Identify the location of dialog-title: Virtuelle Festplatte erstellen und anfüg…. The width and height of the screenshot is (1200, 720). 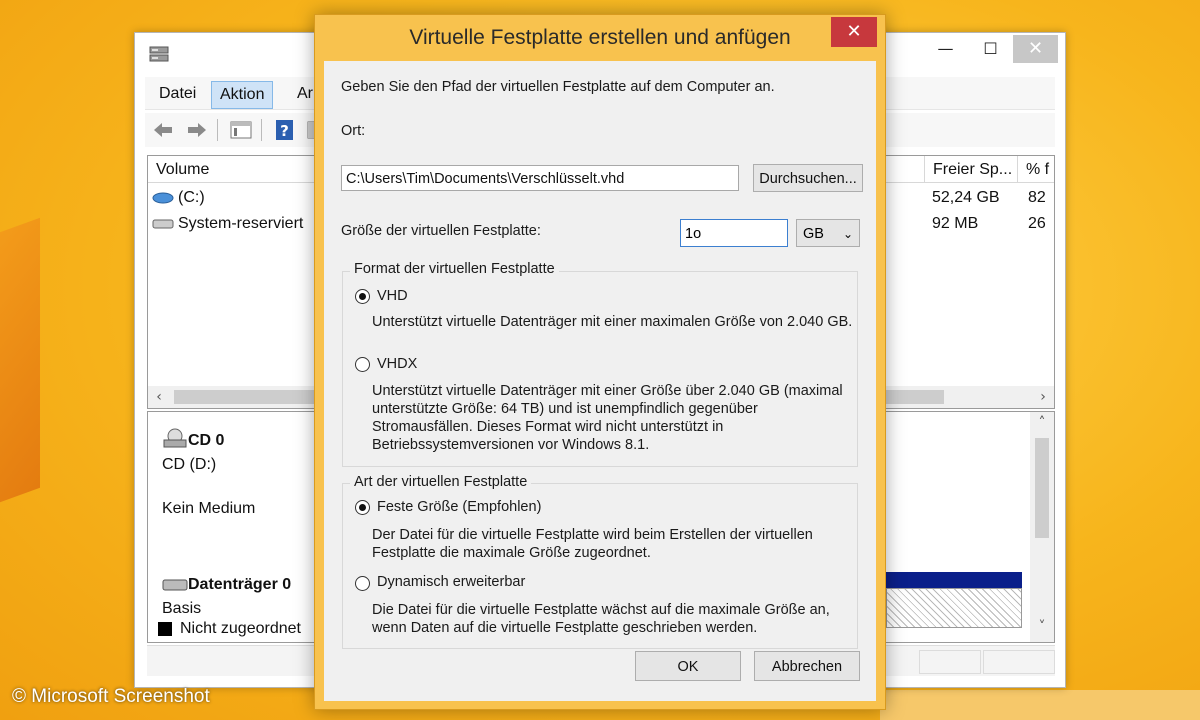
(600, 37).